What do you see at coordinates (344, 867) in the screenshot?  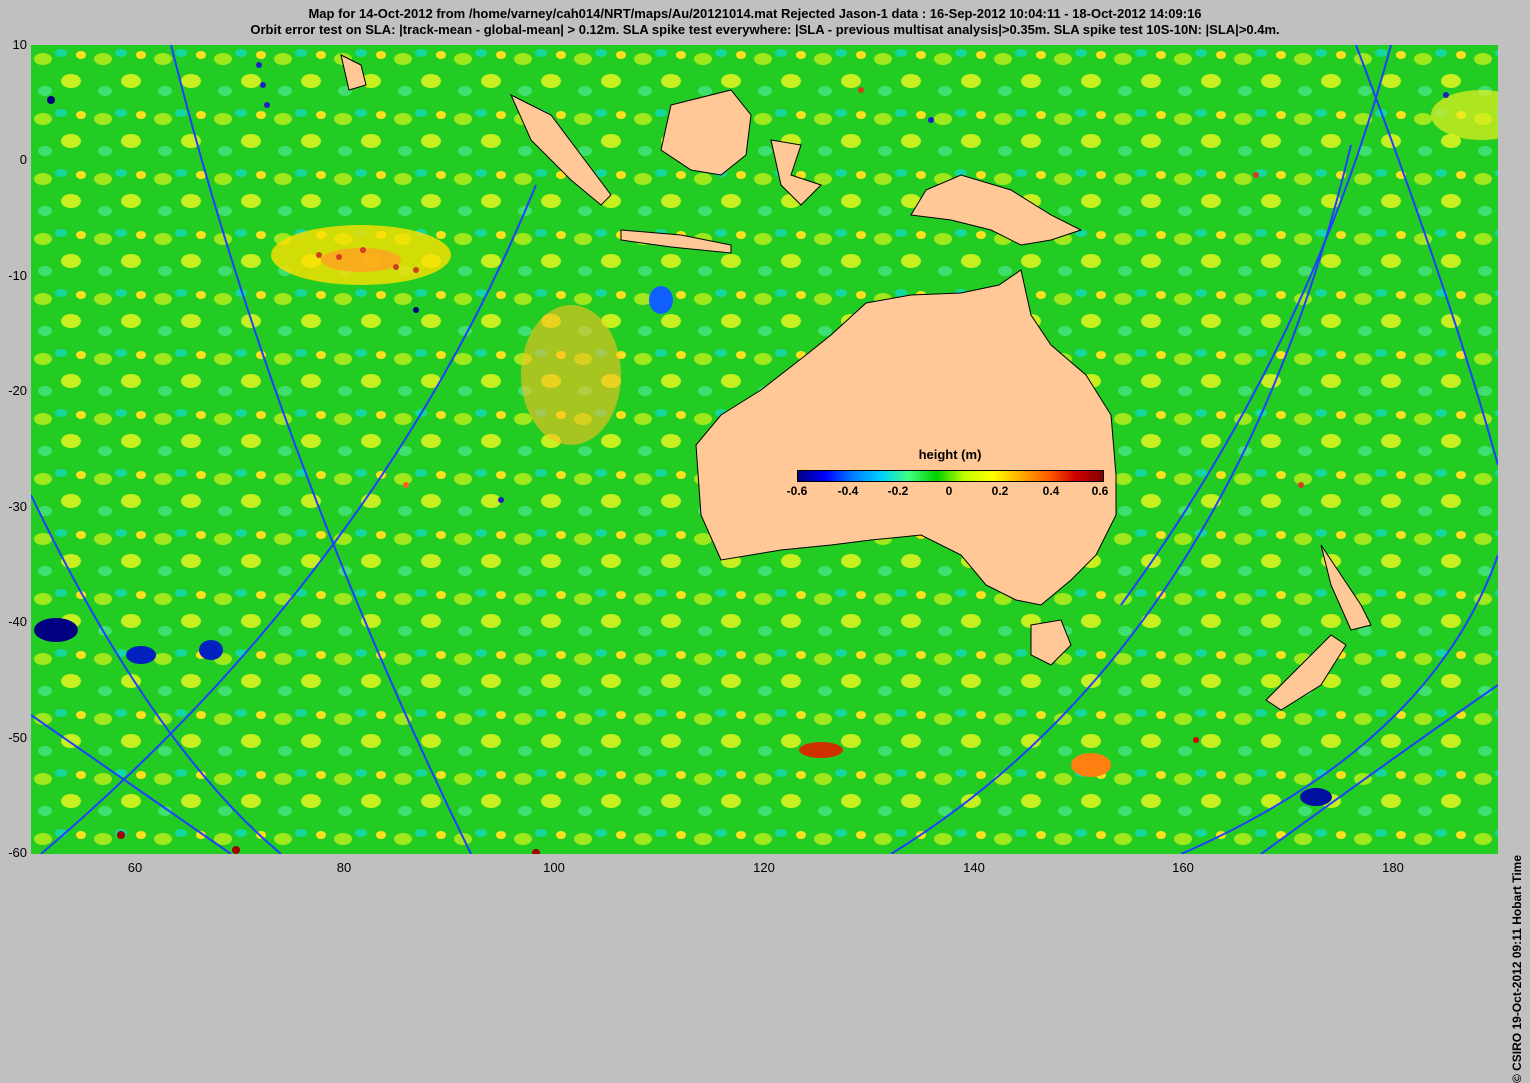 I see `lon-tick: 80` at bounding box center [344, 867].